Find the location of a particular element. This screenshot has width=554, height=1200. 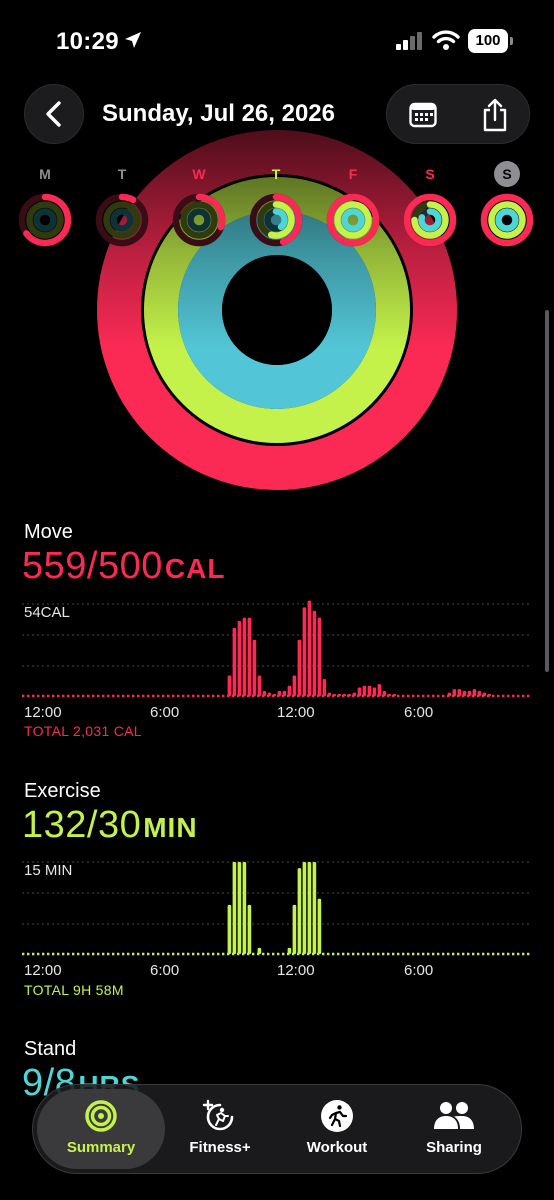

week-day-letter-7: S is located at coordinates (507, 174).